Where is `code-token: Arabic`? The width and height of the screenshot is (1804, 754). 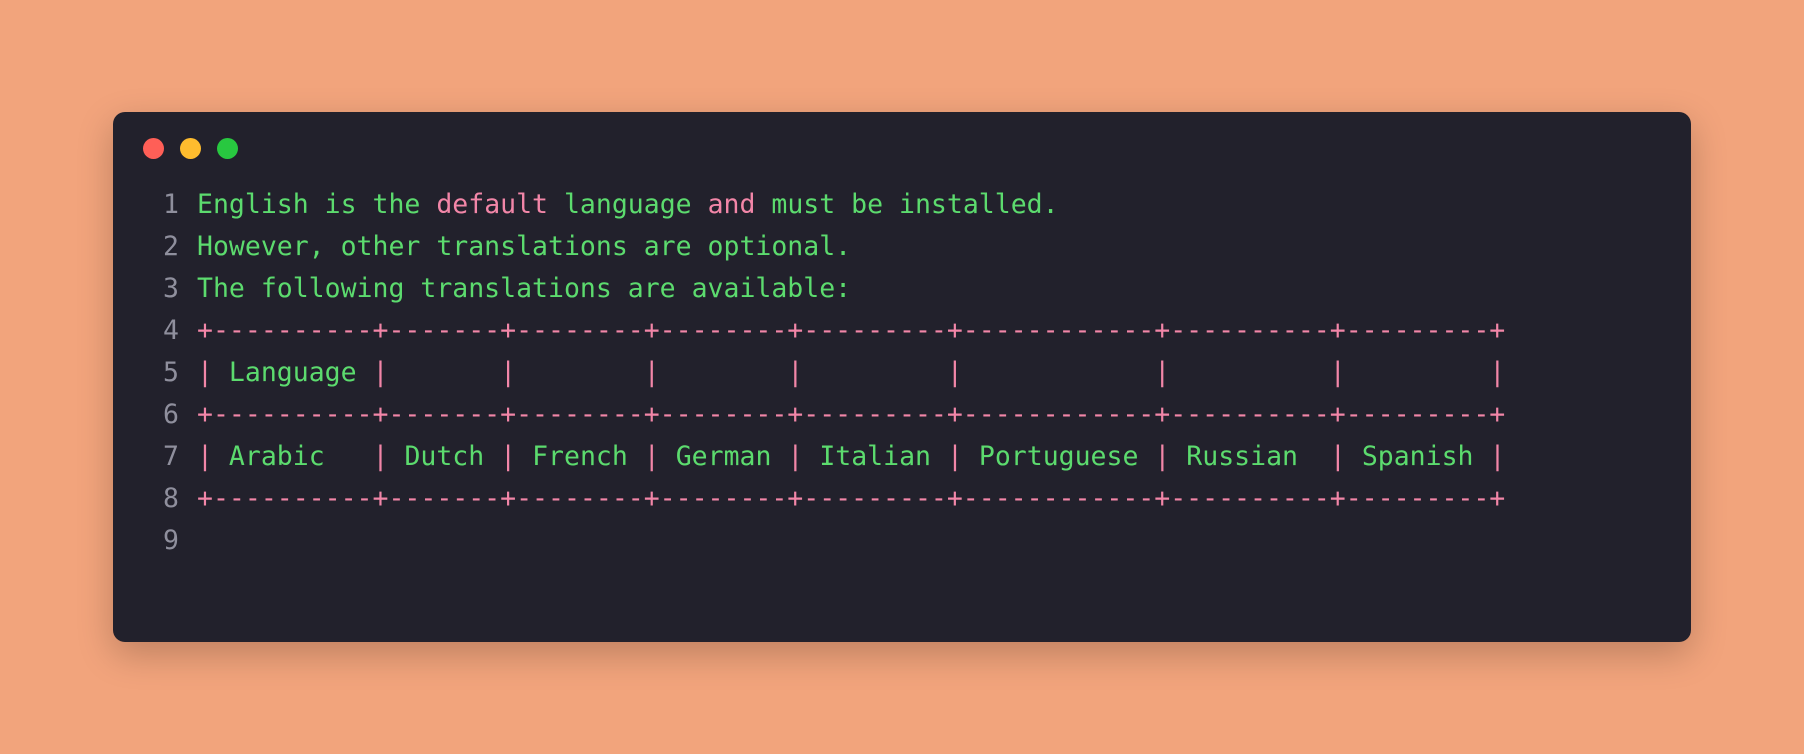 code-token: Arabic is located at coordinates (276, 456).